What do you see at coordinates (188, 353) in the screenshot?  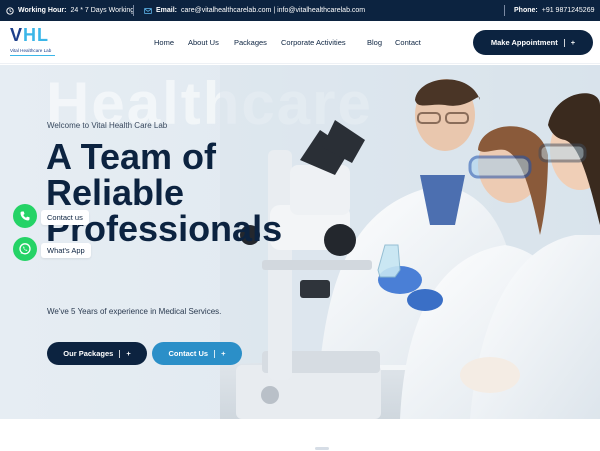 I see `contact-us-label: Contact Us` at bounding box center [188, 353].